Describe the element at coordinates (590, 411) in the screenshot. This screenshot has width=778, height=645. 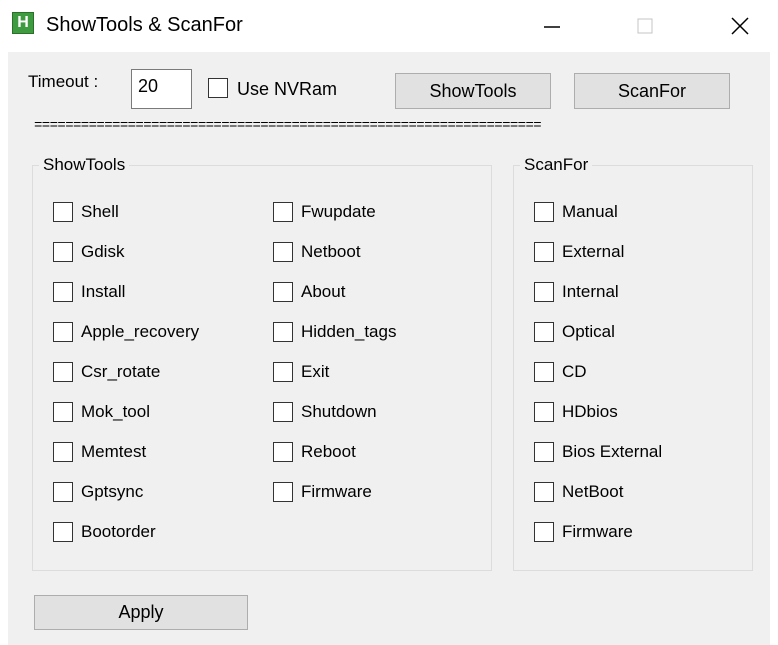
I see `option-label: HDbios` at that location.